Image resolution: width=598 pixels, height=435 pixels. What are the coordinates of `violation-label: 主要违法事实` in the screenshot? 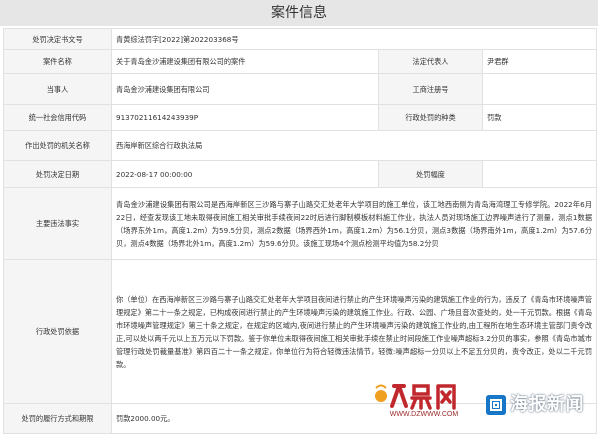 It's located at (57, 223).